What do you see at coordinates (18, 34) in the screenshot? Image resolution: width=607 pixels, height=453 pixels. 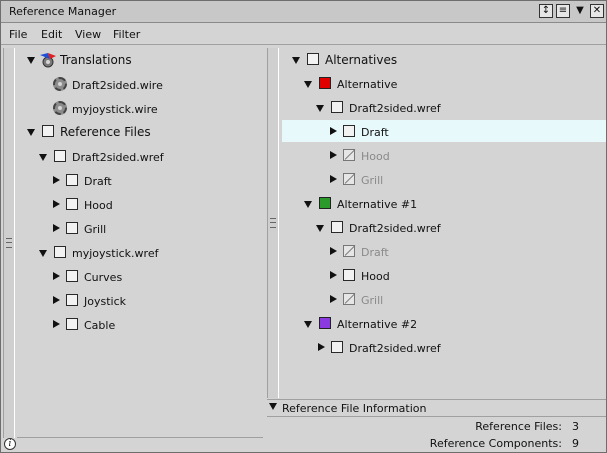 I see `menu-file: File` at bounding box center [18, 34].